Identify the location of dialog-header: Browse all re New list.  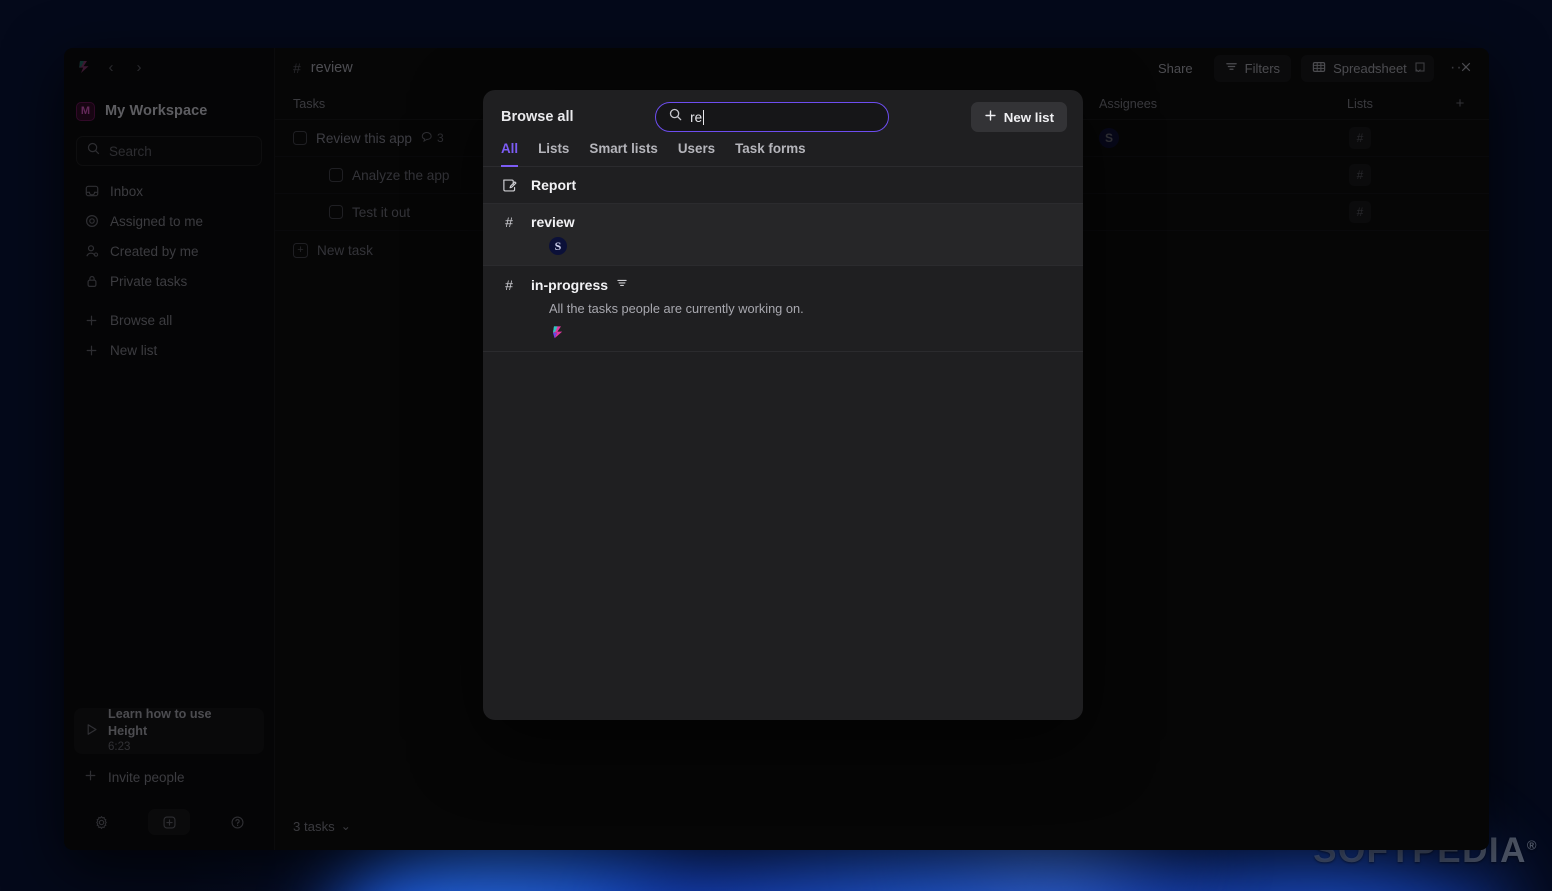
(783, 111).